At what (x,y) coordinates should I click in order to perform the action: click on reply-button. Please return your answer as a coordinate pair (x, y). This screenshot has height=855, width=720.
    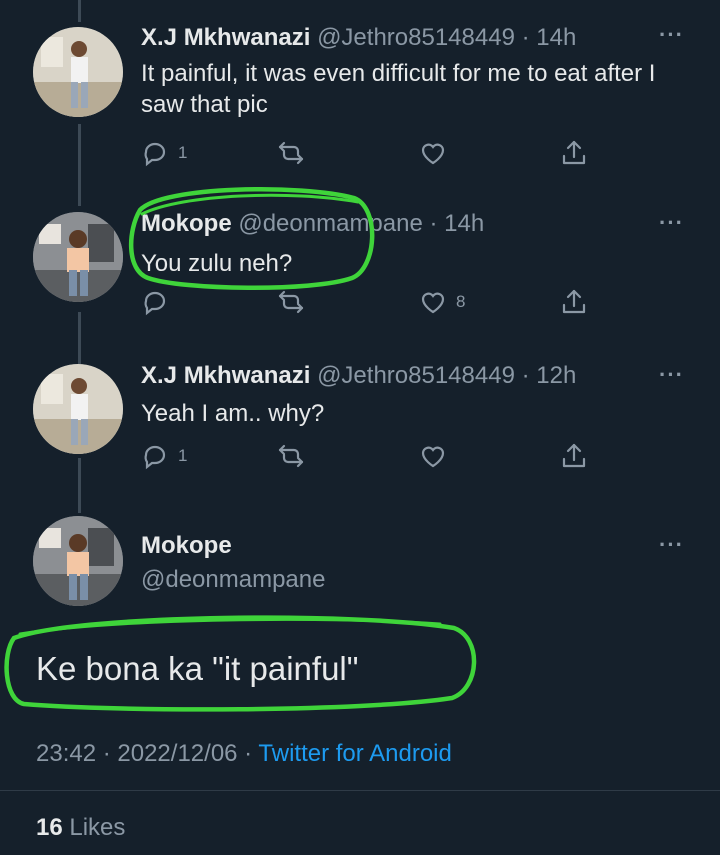
    Looking at the image, I should click on (159, 302).